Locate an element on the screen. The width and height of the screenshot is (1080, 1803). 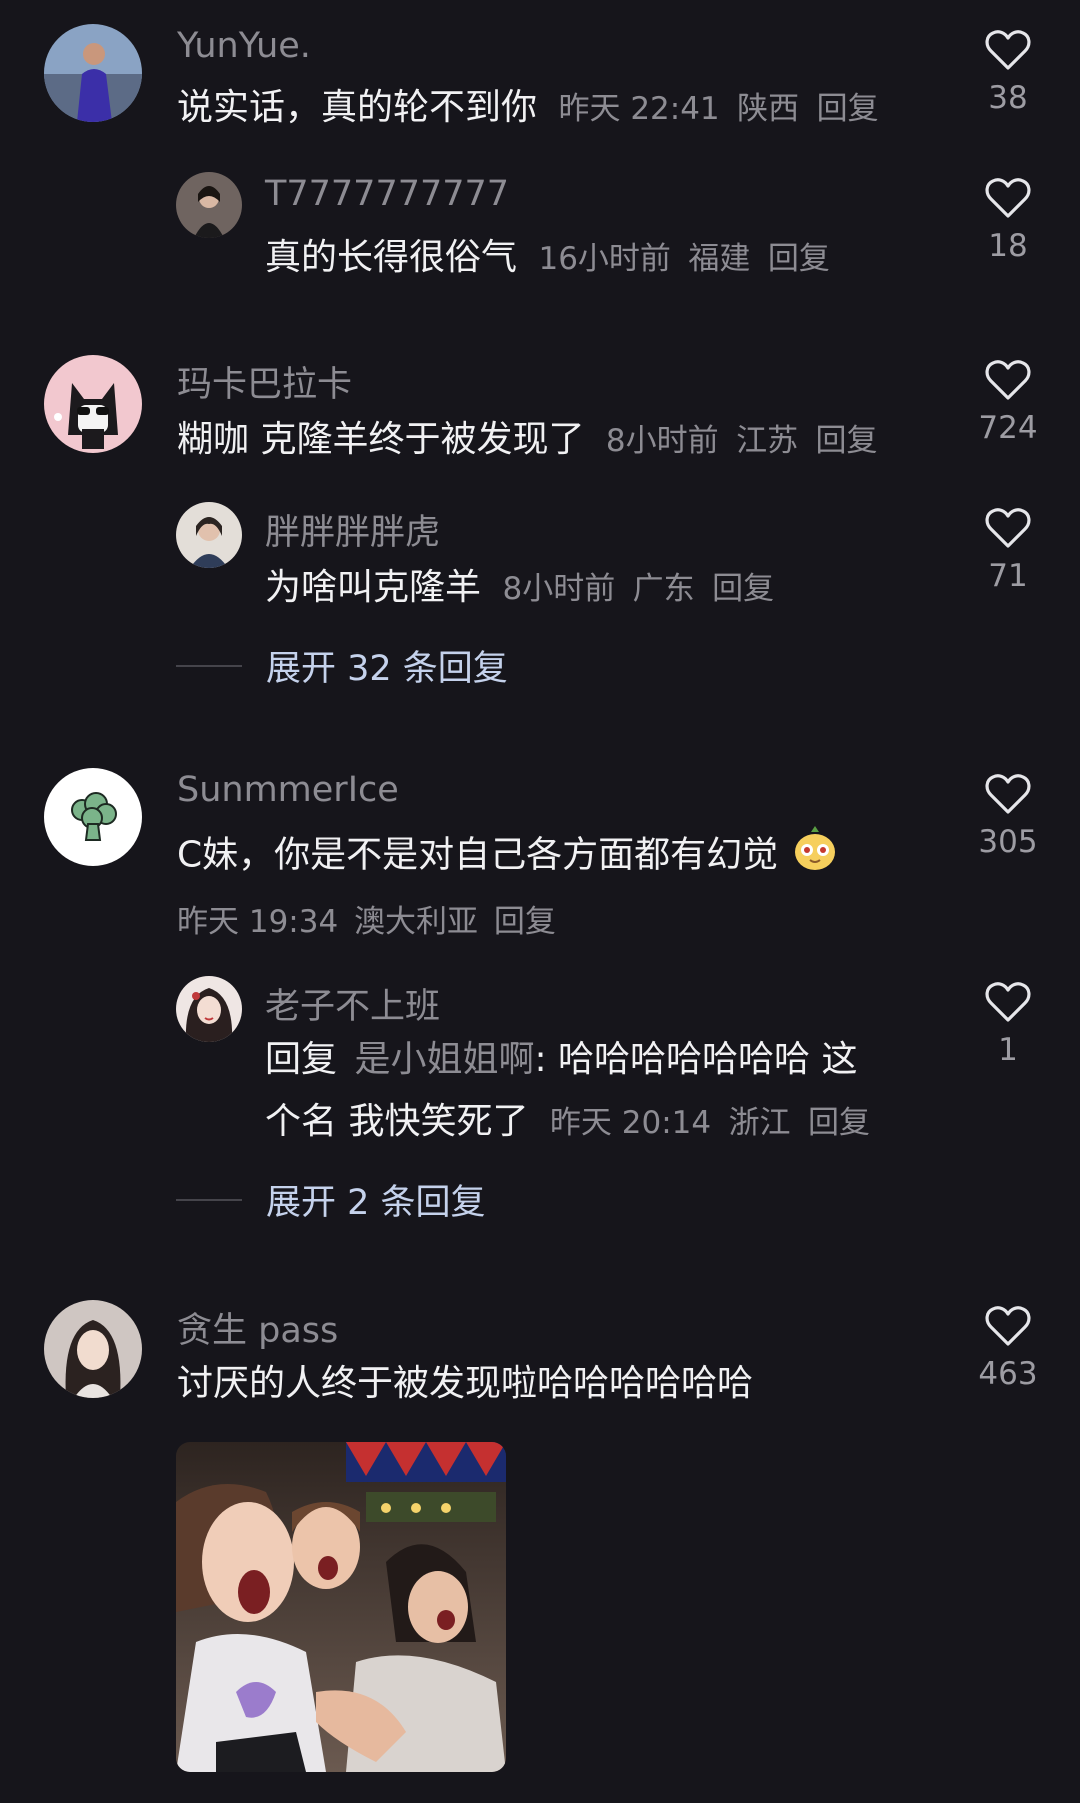
username: 胖胖胖胖虎 is located at coordinates (352, 529).